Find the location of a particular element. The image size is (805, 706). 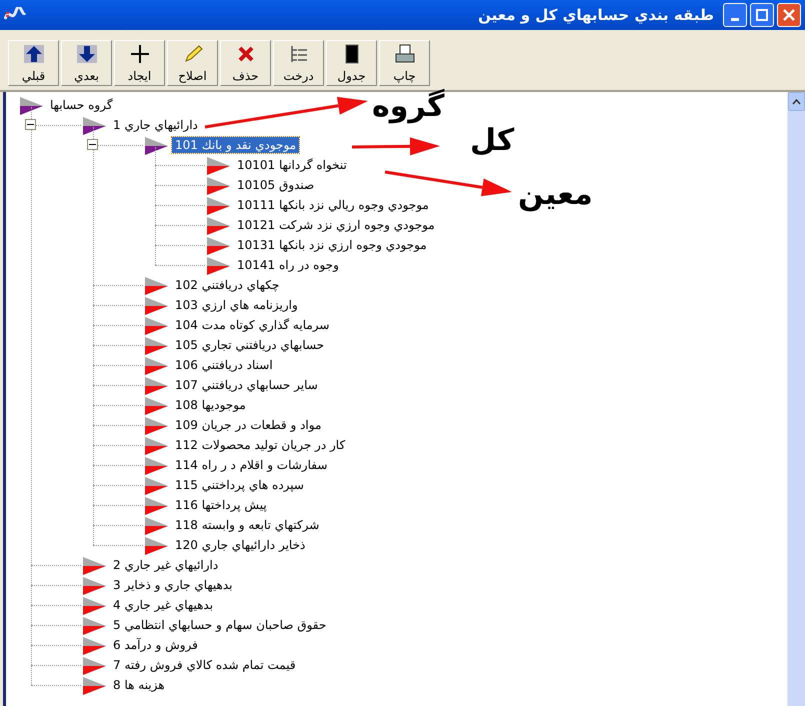

tree-item: واريزنامه هاي ارزي 103 is located at coordinates (236, 305).